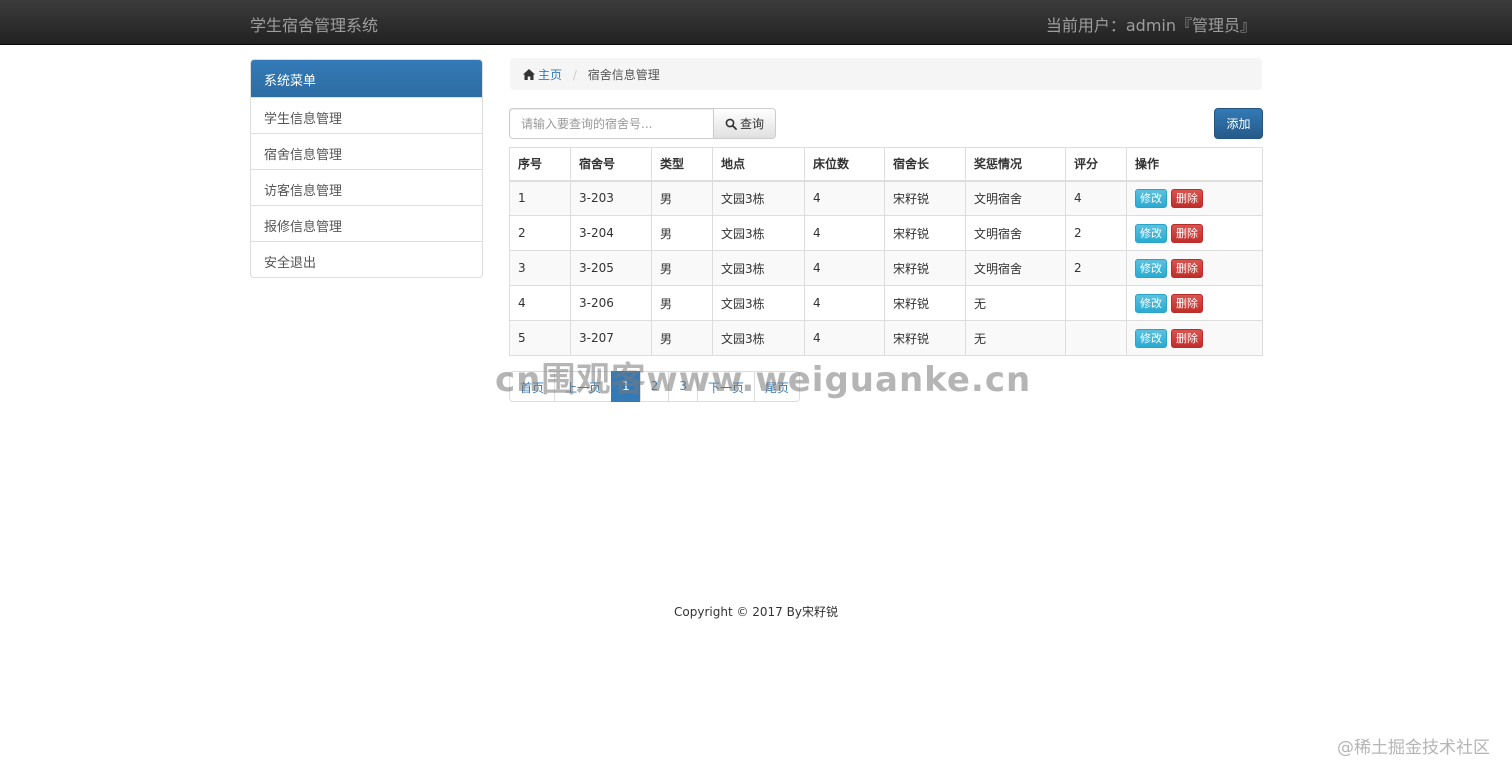  I want to click on cell-no: 4, so click(540, 303).